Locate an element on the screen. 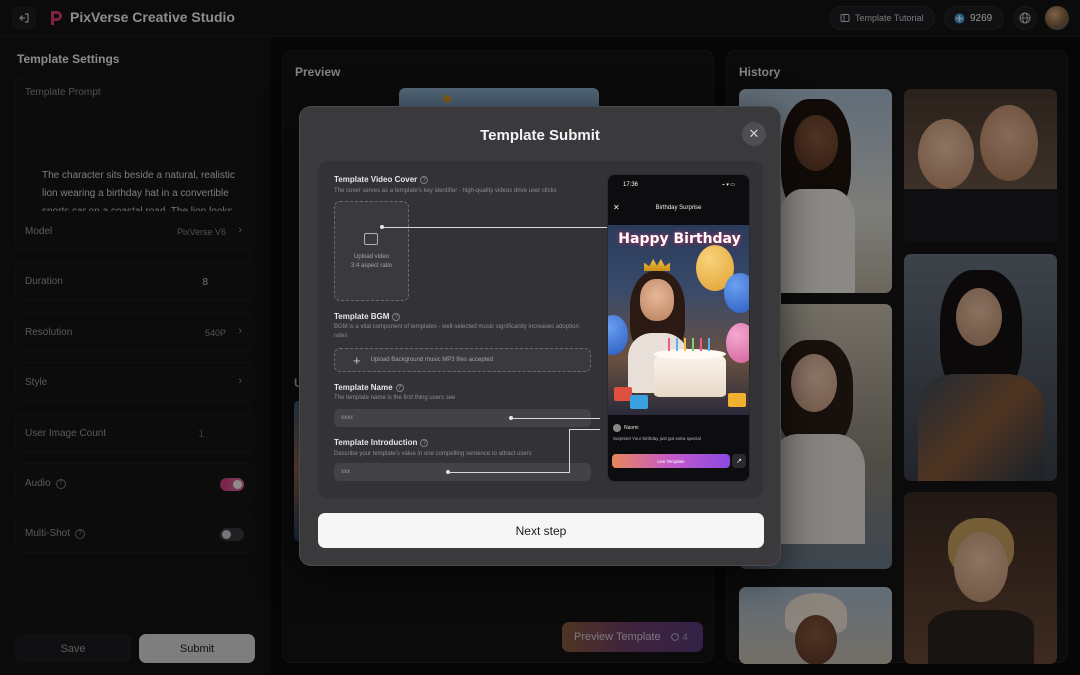 The width and height of the screenshot is (1080, 675). cover-label-wrap: Template Video Cover ? is located at coordinates (381, 179).